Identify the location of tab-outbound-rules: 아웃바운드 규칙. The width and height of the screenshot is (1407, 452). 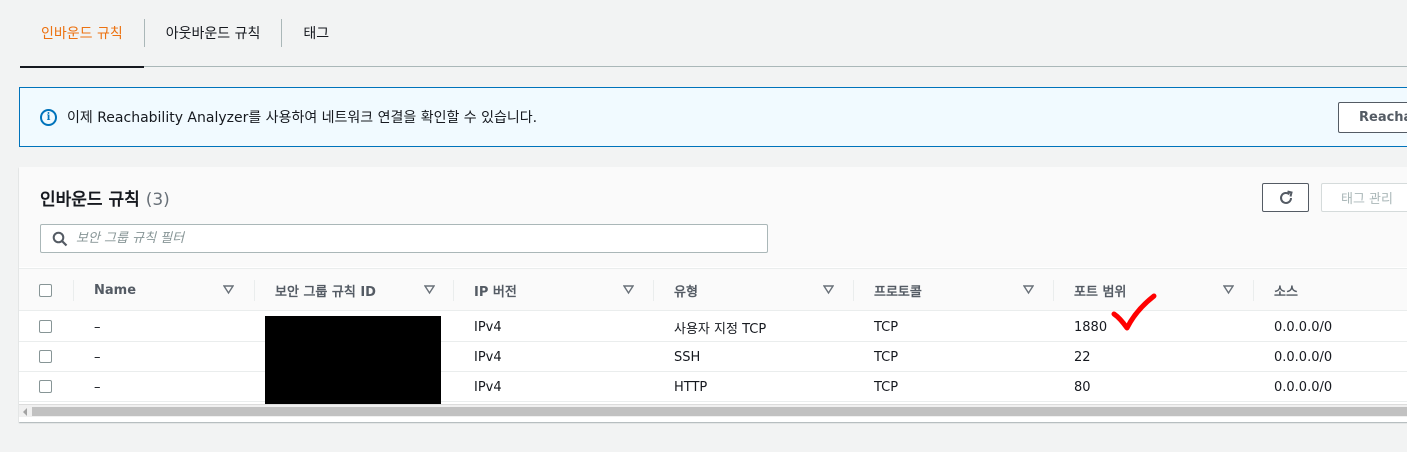
(213, 33).